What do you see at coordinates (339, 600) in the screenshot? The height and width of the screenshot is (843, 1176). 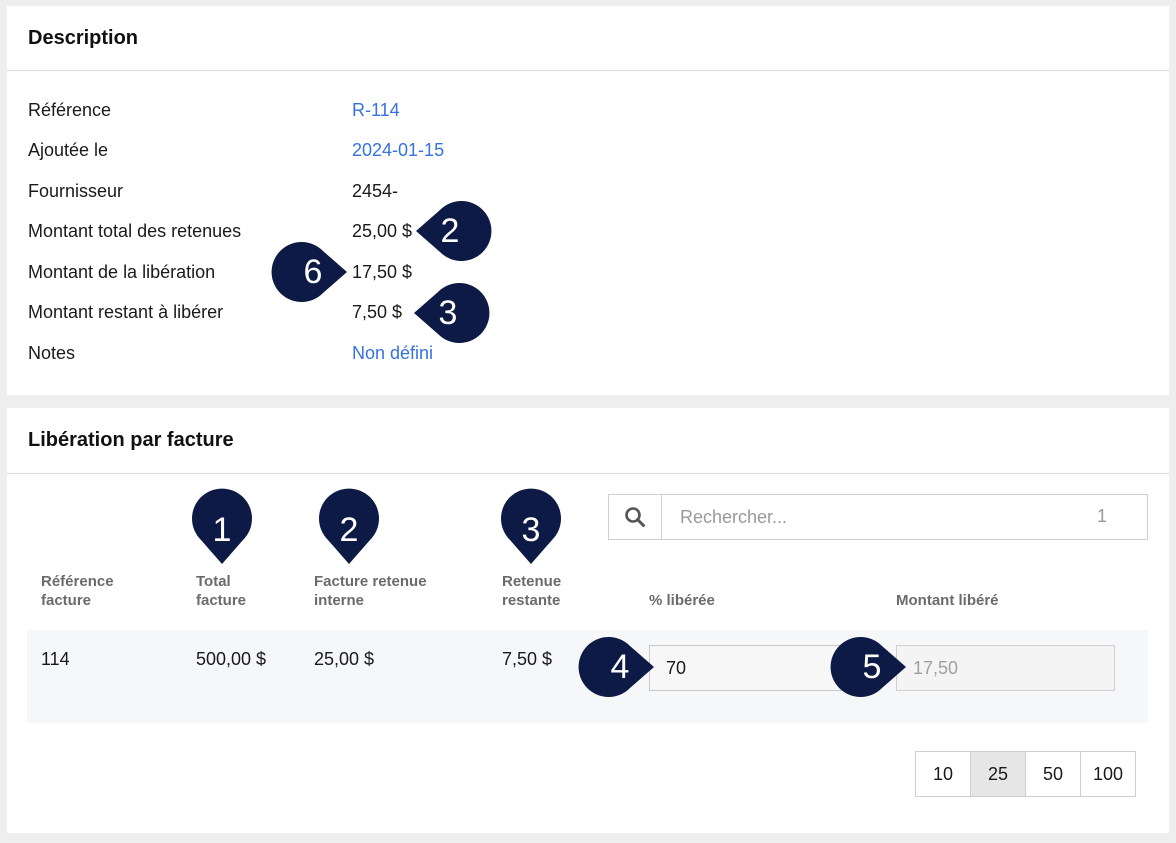 I see `col-header-line: interne` at bounding box center [339, 600].